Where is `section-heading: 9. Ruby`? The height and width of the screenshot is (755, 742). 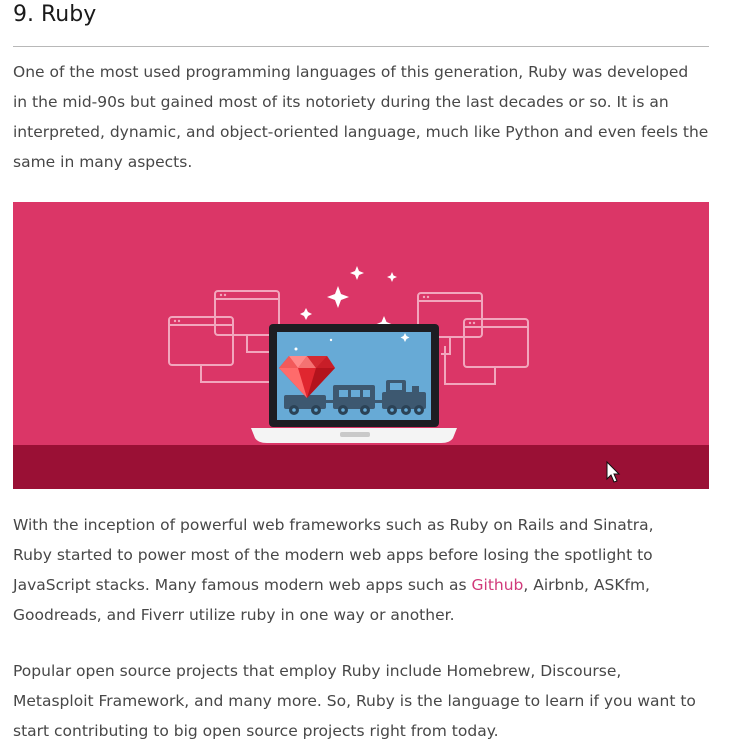 section-heading: 9. Ruby is located at coordinates (55, 14).